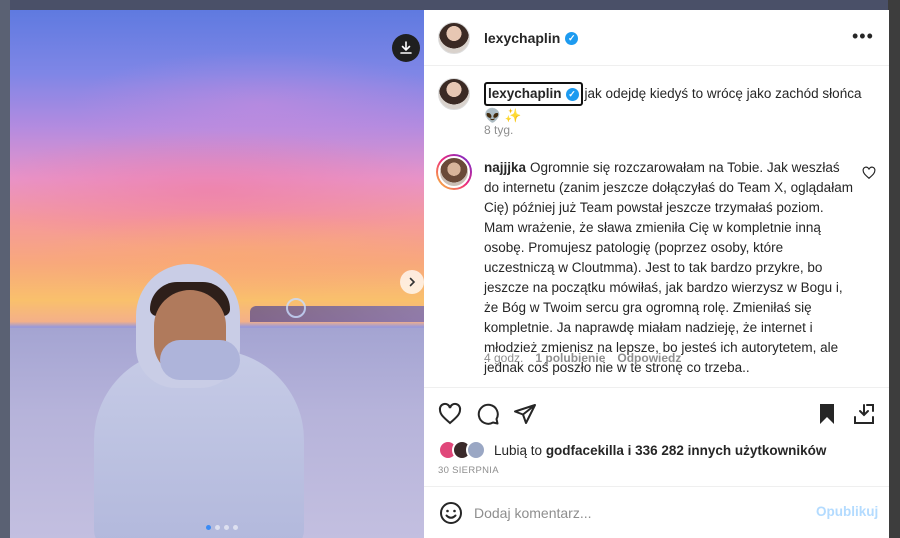  I want to click on reply-button: Odpowiedz, so click(649, 358).